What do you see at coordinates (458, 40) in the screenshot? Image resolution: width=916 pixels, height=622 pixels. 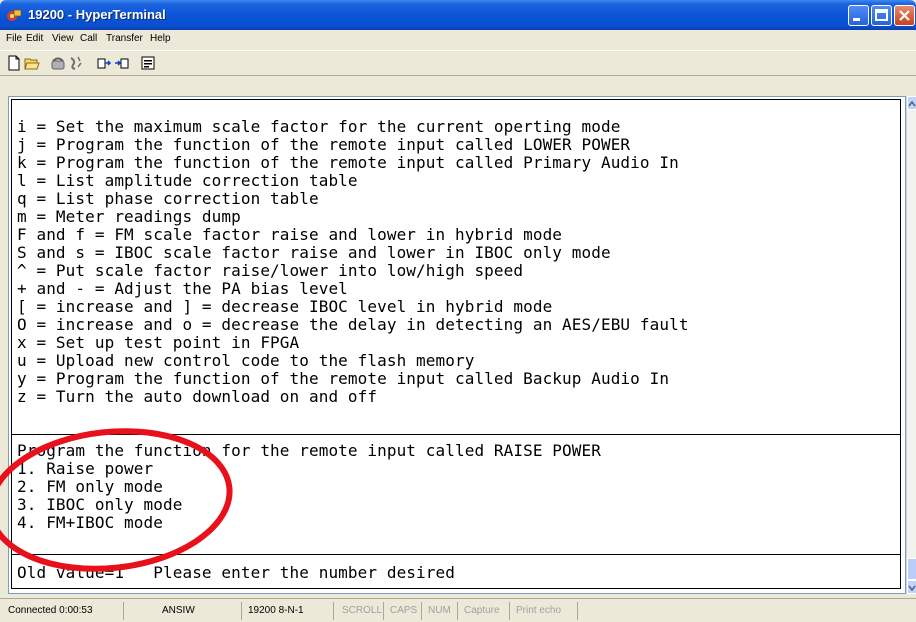 I see `menu-bar: File Edit View Call Transfer Help` at bounding box center [458, 40].